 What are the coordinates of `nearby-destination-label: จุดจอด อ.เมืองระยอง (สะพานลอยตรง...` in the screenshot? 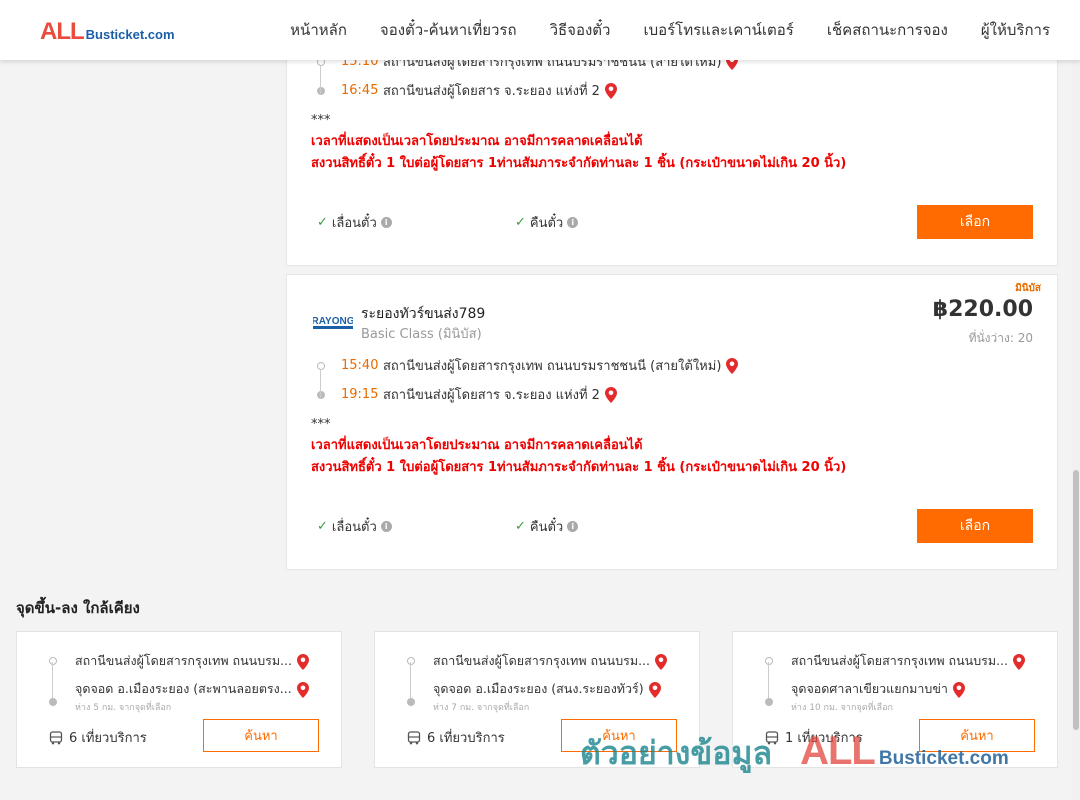 It's located at (183, 688).